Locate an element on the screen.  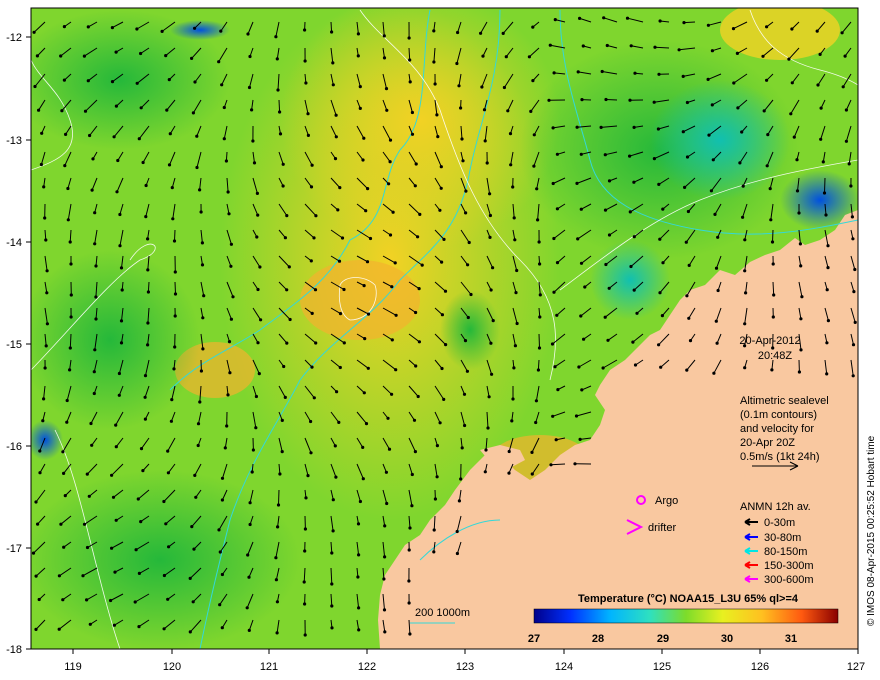
lon-tick-label: 124 is located at coordinates (564, 667).